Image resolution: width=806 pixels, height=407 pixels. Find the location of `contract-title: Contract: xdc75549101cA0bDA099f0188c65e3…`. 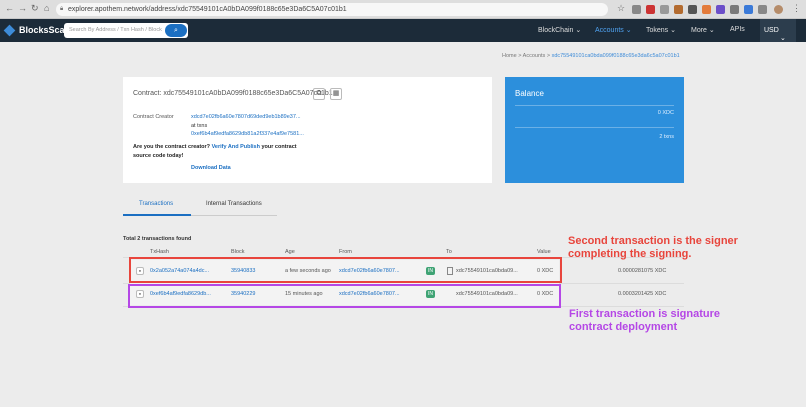

contract-title: Contract: xdc75549101cA0bDA099f0188c65e3… is located at coordinates (233, 93).